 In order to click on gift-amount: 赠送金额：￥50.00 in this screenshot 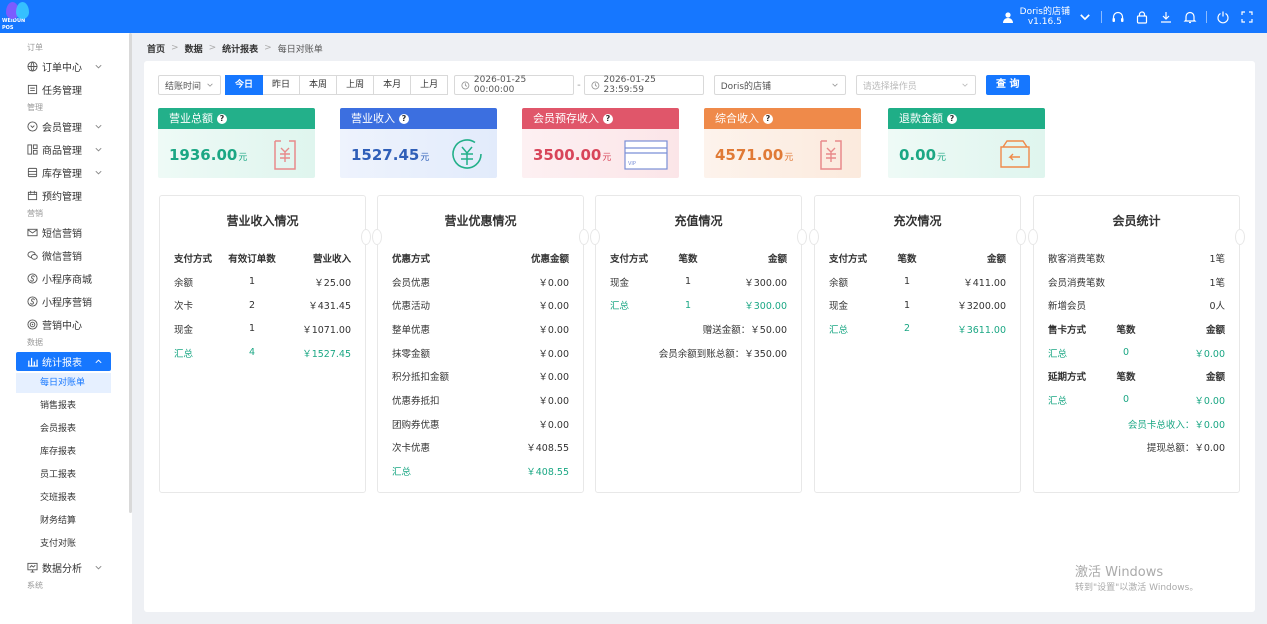, I will do `click(698, 329)`.